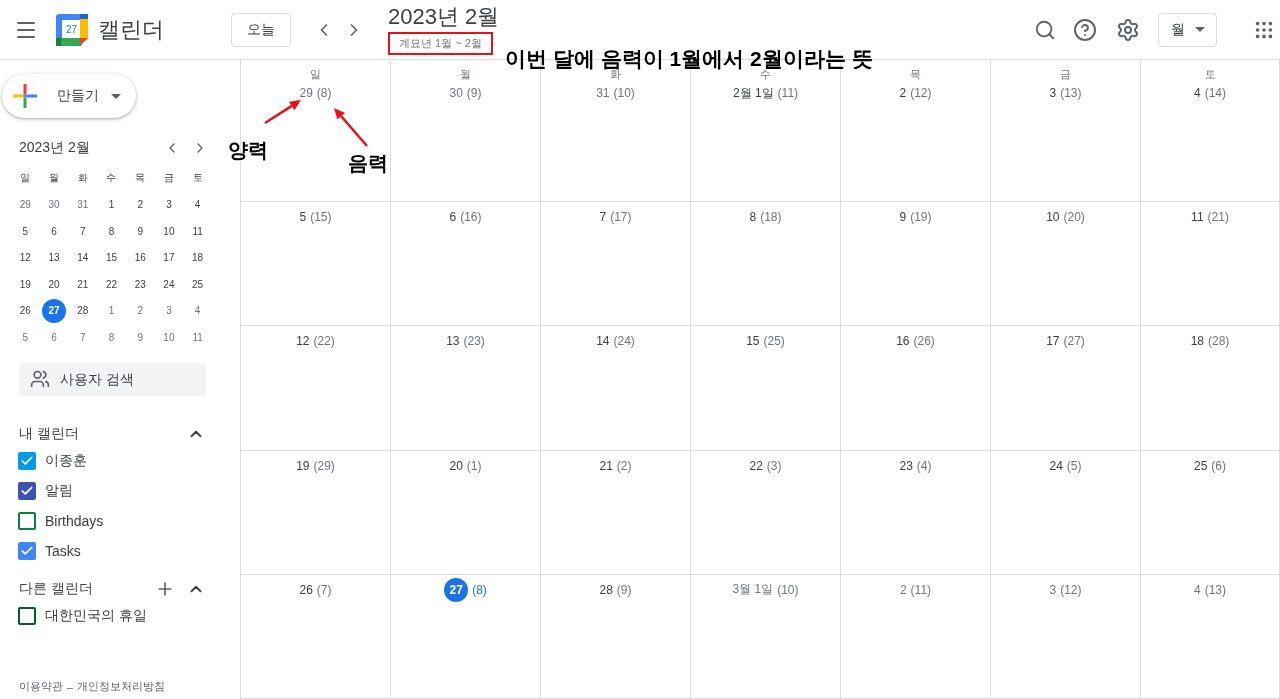 The width and height of the screenshot is (1280, 699). What do you see at coordinates (603, 217) in the screenshot?
I see `date-number: 7` at bounding box center [603, 217].